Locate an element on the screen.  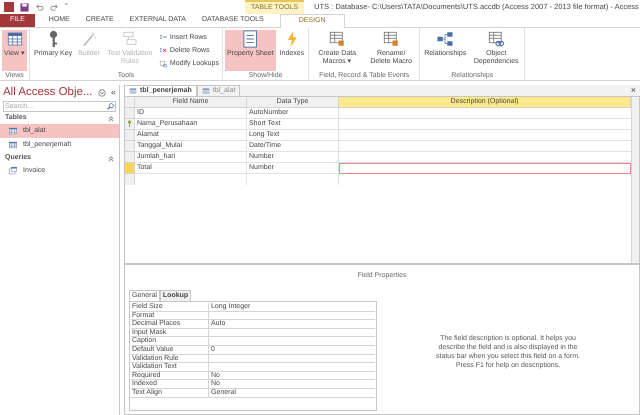
grid-icon is located at coordinates (15, 39).